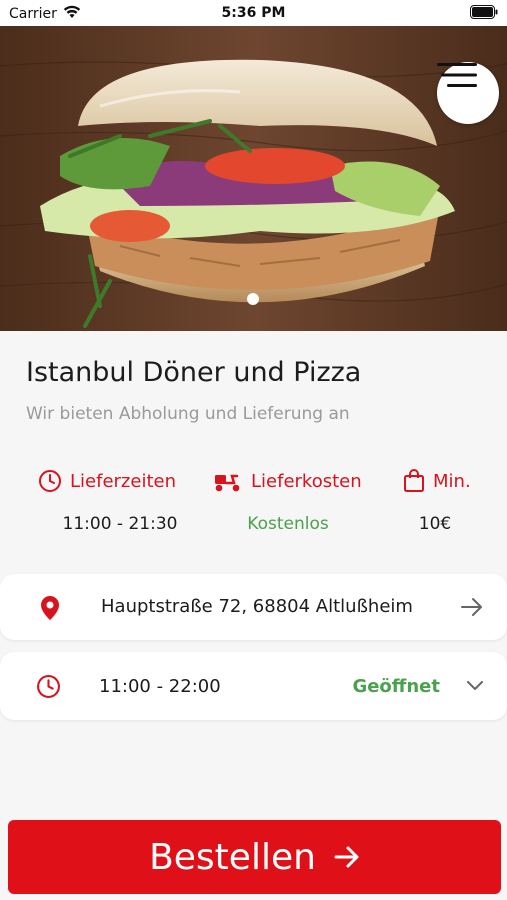 Image resolution: width=507 pixels, height=900 pixels. I want to click on scooter-icon, so click(227, 483).